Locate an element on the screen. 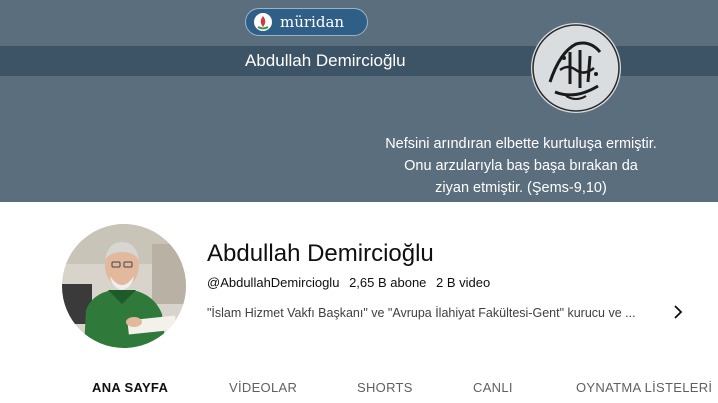 This screenshot has width=718, height=403. chevron-right-icon is located at coordinates (678, 312).